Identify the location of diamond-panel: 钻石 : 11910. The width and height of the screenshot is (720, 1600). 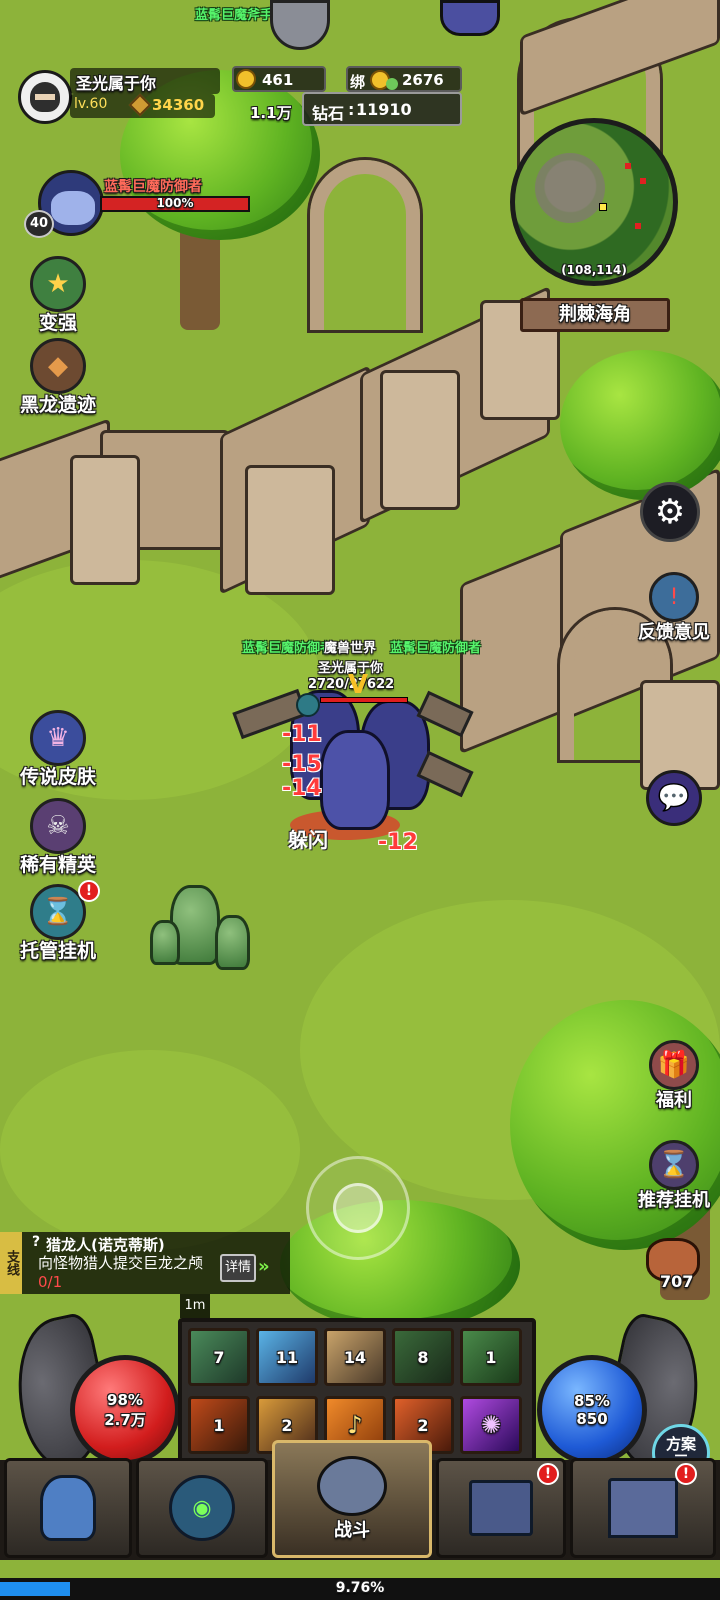
(382, 109).